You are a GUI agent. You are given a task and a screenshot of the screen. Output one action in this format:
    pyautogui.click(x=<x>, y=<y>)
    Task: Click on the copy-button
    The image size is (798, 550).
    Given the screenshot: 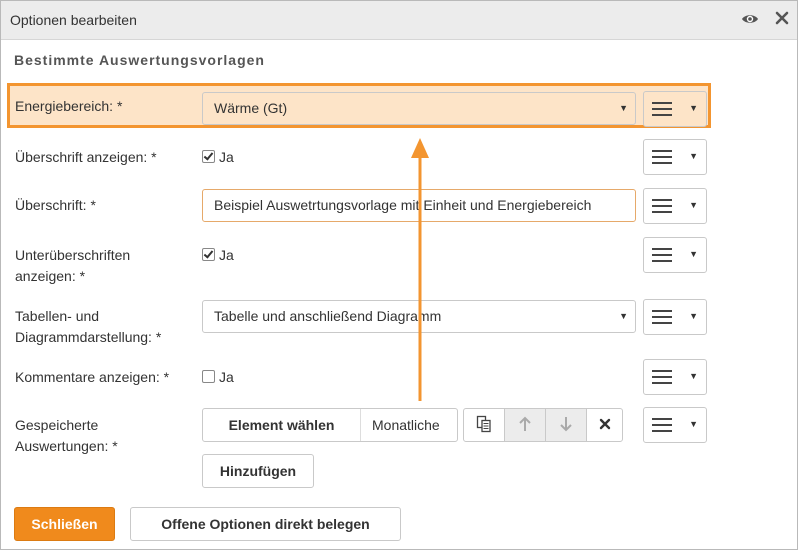 What is the action you would take?
    pyautogui.click(x=484, y=425)
    